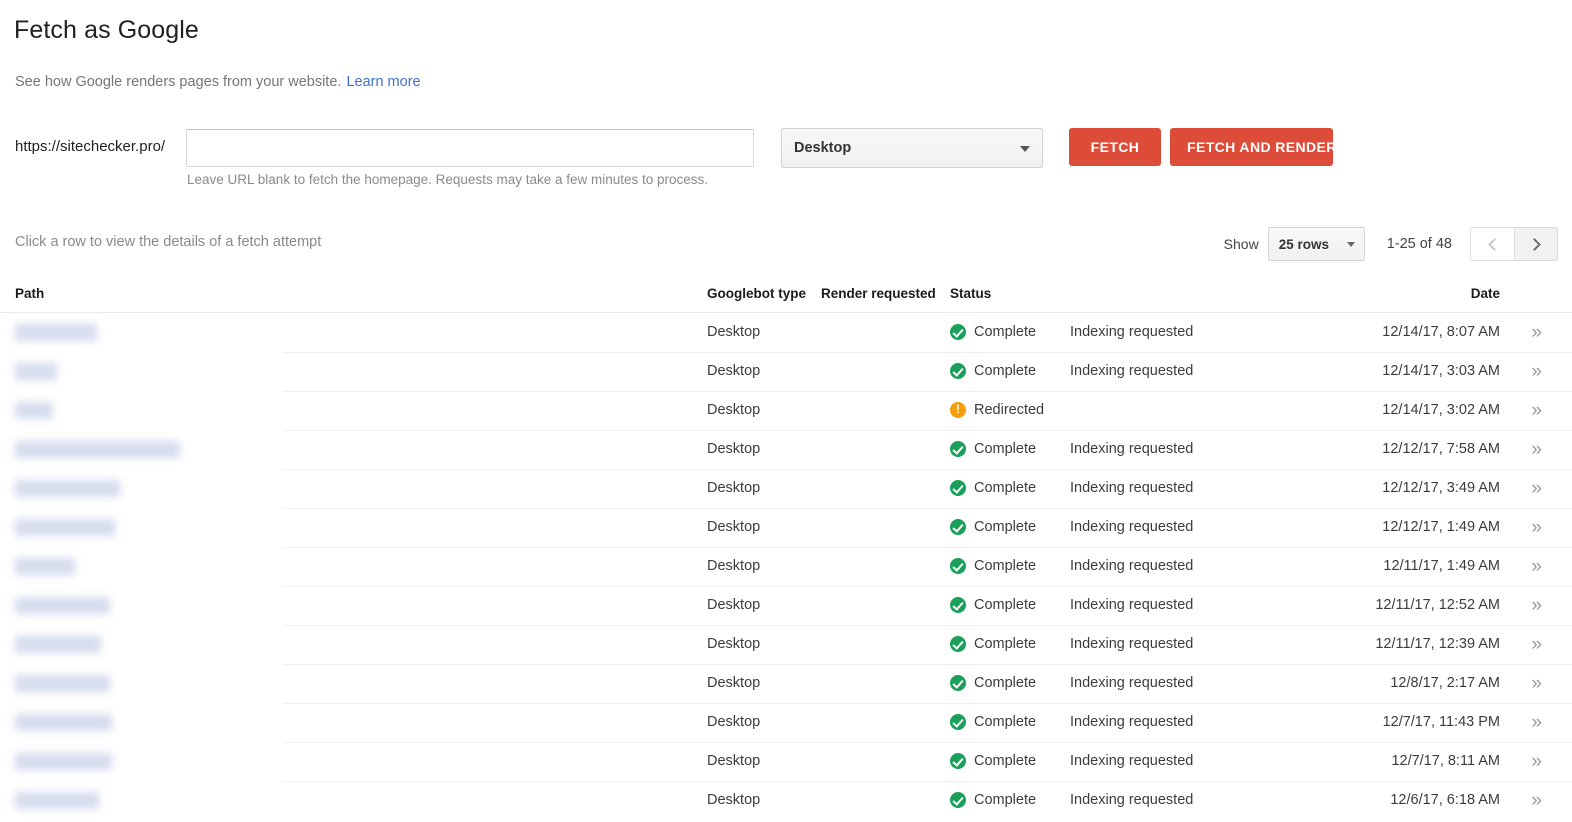 This screenshot has width=1572, height=822. What do you see at coordinates (1316, 244) in the screenshot?
I see `rows-per-page-select: 25 rows` at bounding box center [1316, 244].